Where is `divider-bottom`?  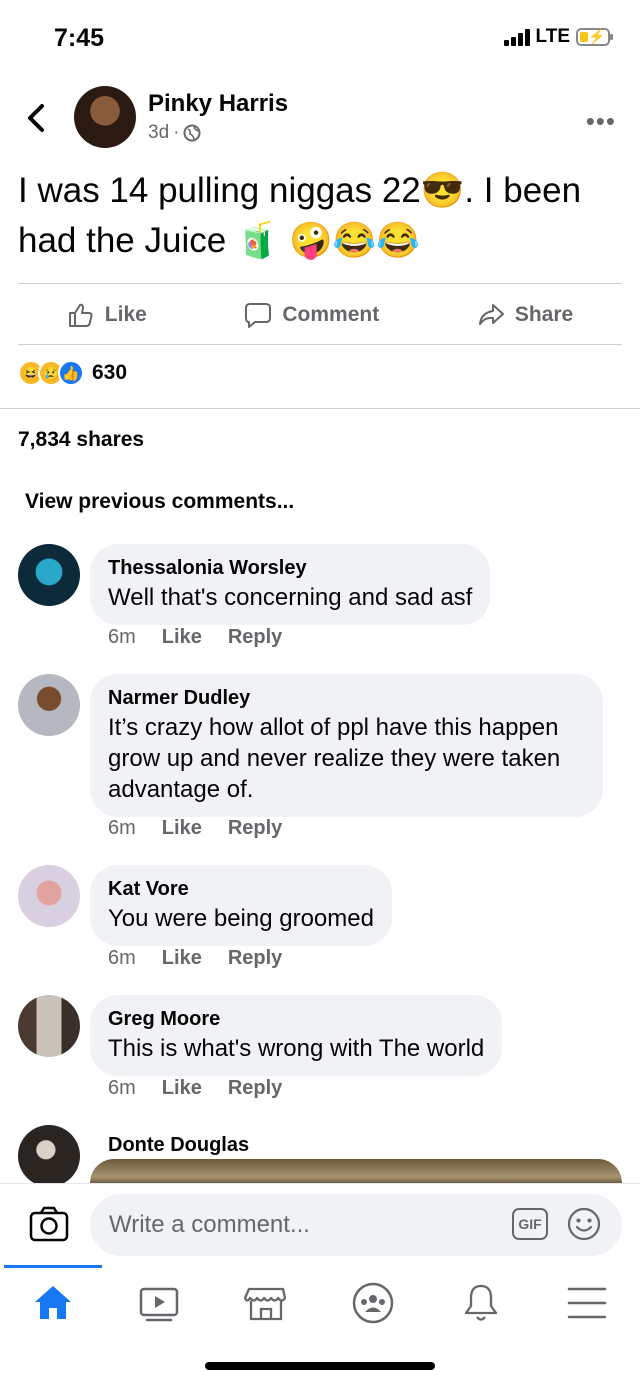 divider-bottom is located at coordinates (320, 344).